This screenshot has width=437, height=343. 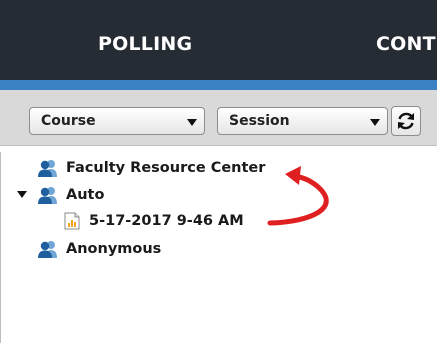 I want to click on tree-item-faculty-resource-center: Faculty Resource Center, so click(x=151, y=168).